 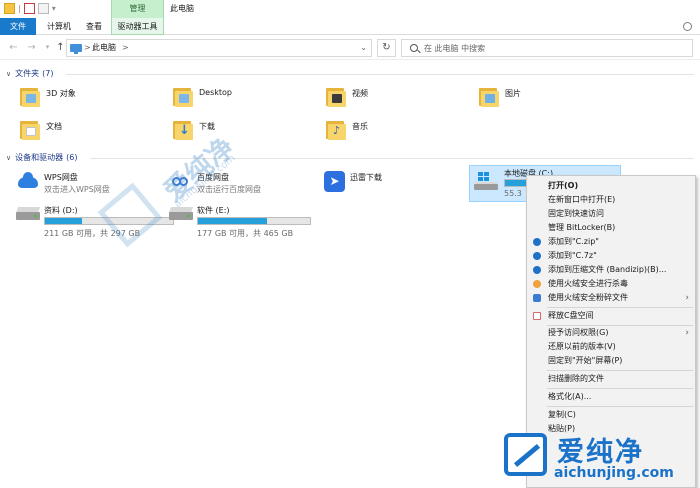 What do you see at coordinates (182, 97) in the screenshot?
I see `desktop-folder-icon` at bounding box center [182, 97].